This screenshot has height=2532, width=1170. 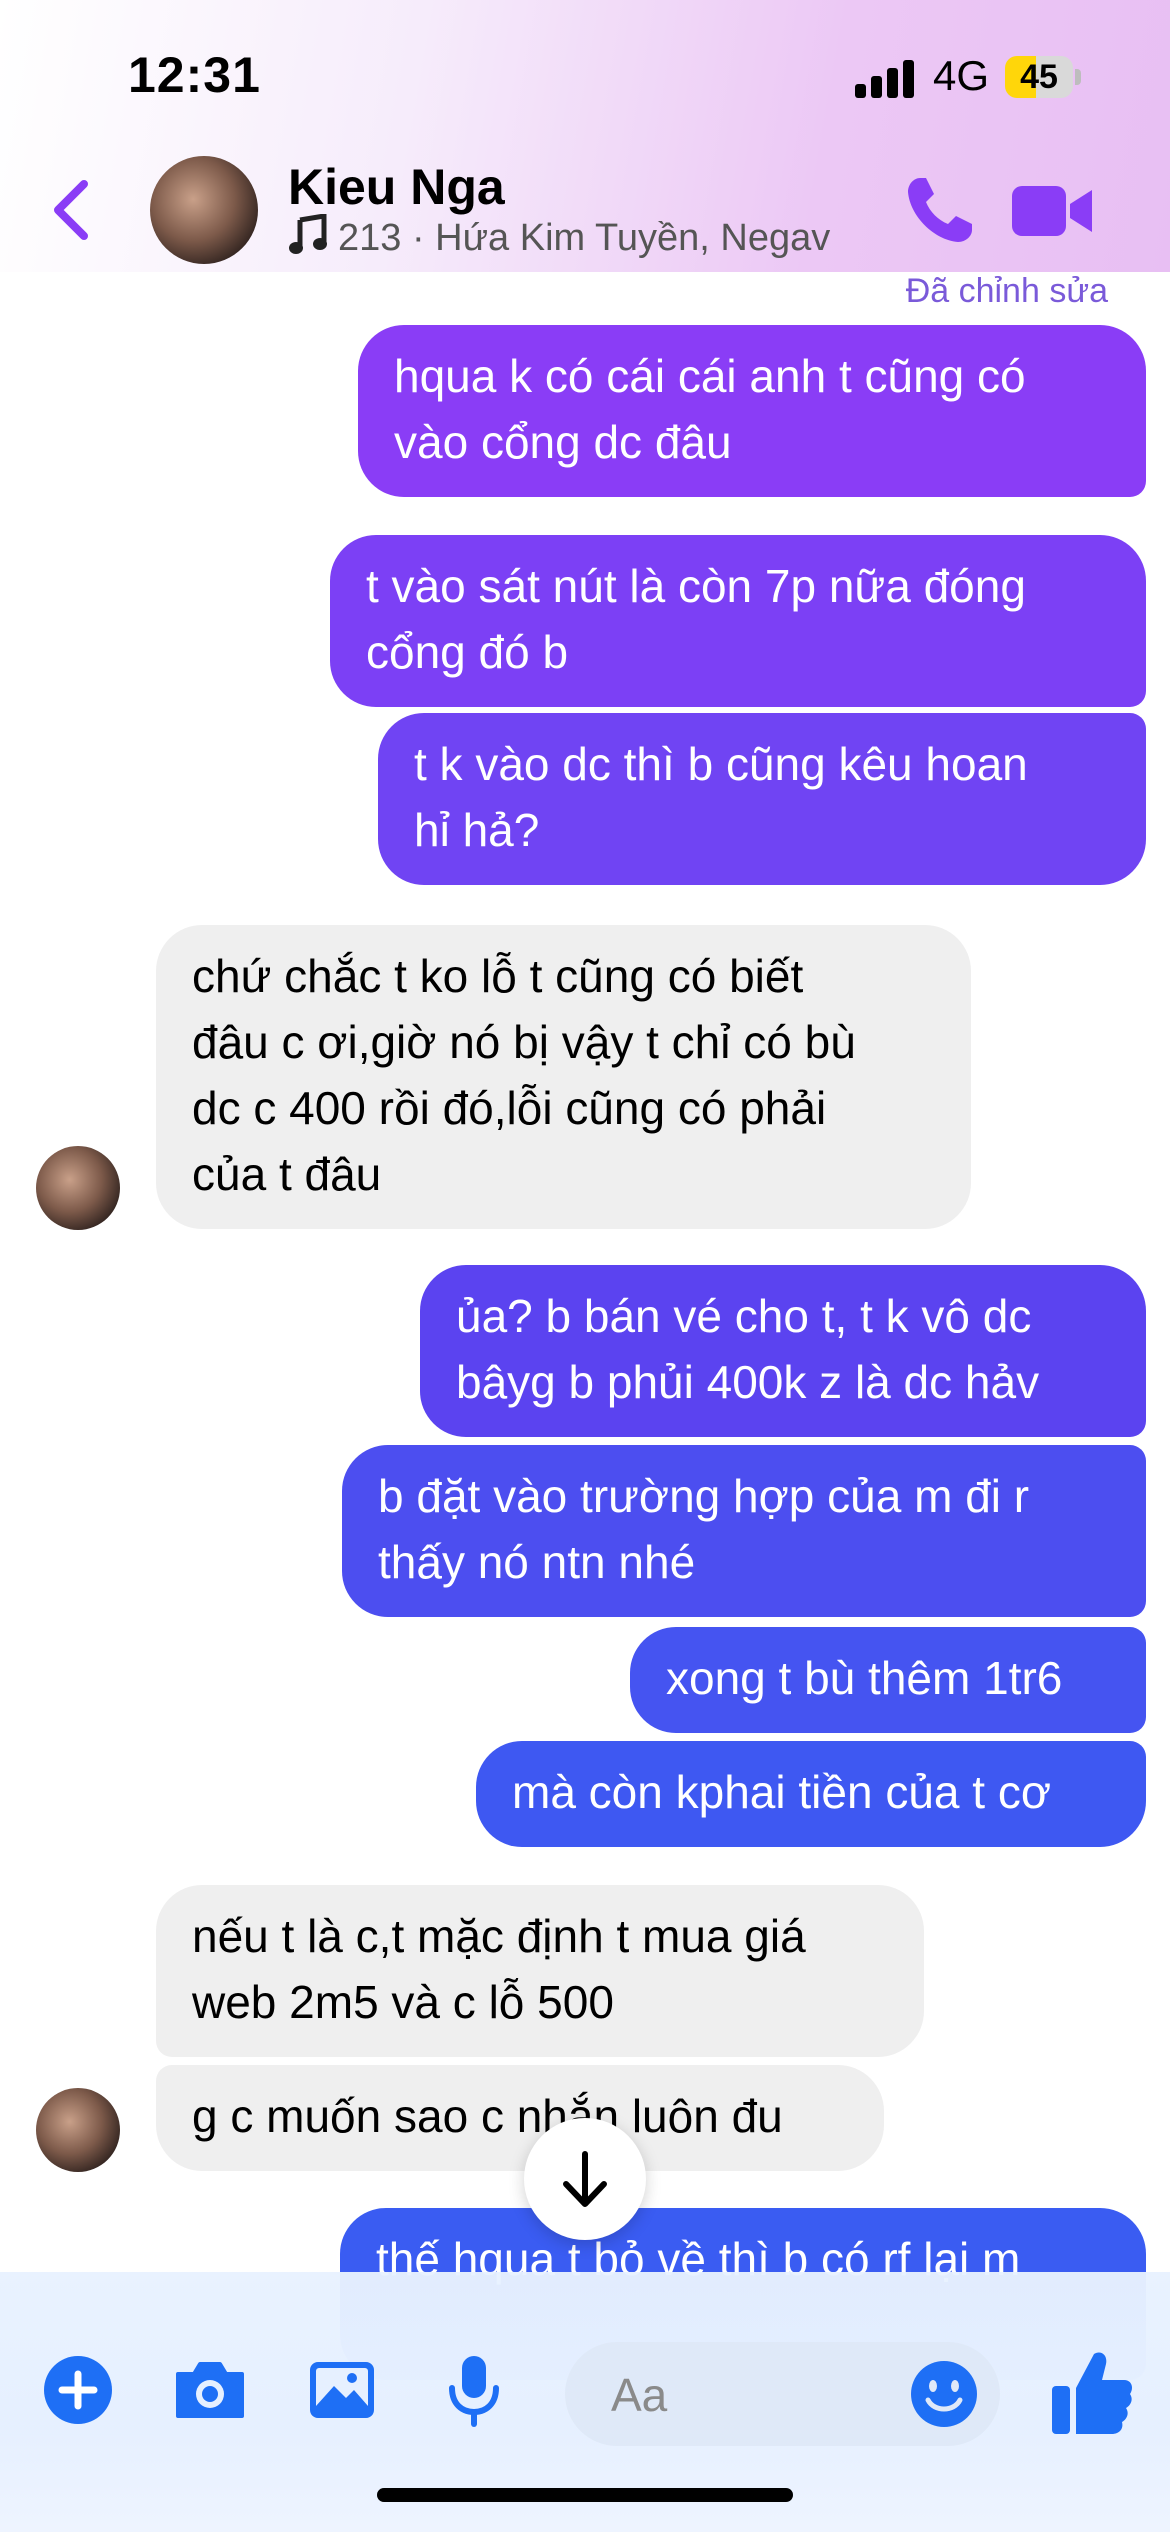 I want to click on image-icon, so click(x=342, y=2390).